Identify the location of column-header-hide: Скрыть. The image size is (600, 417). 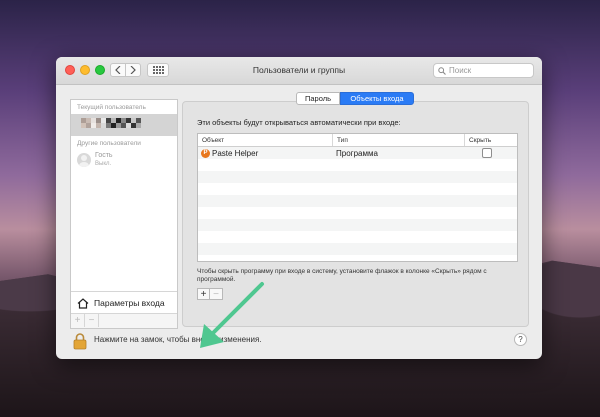
(491, 140).